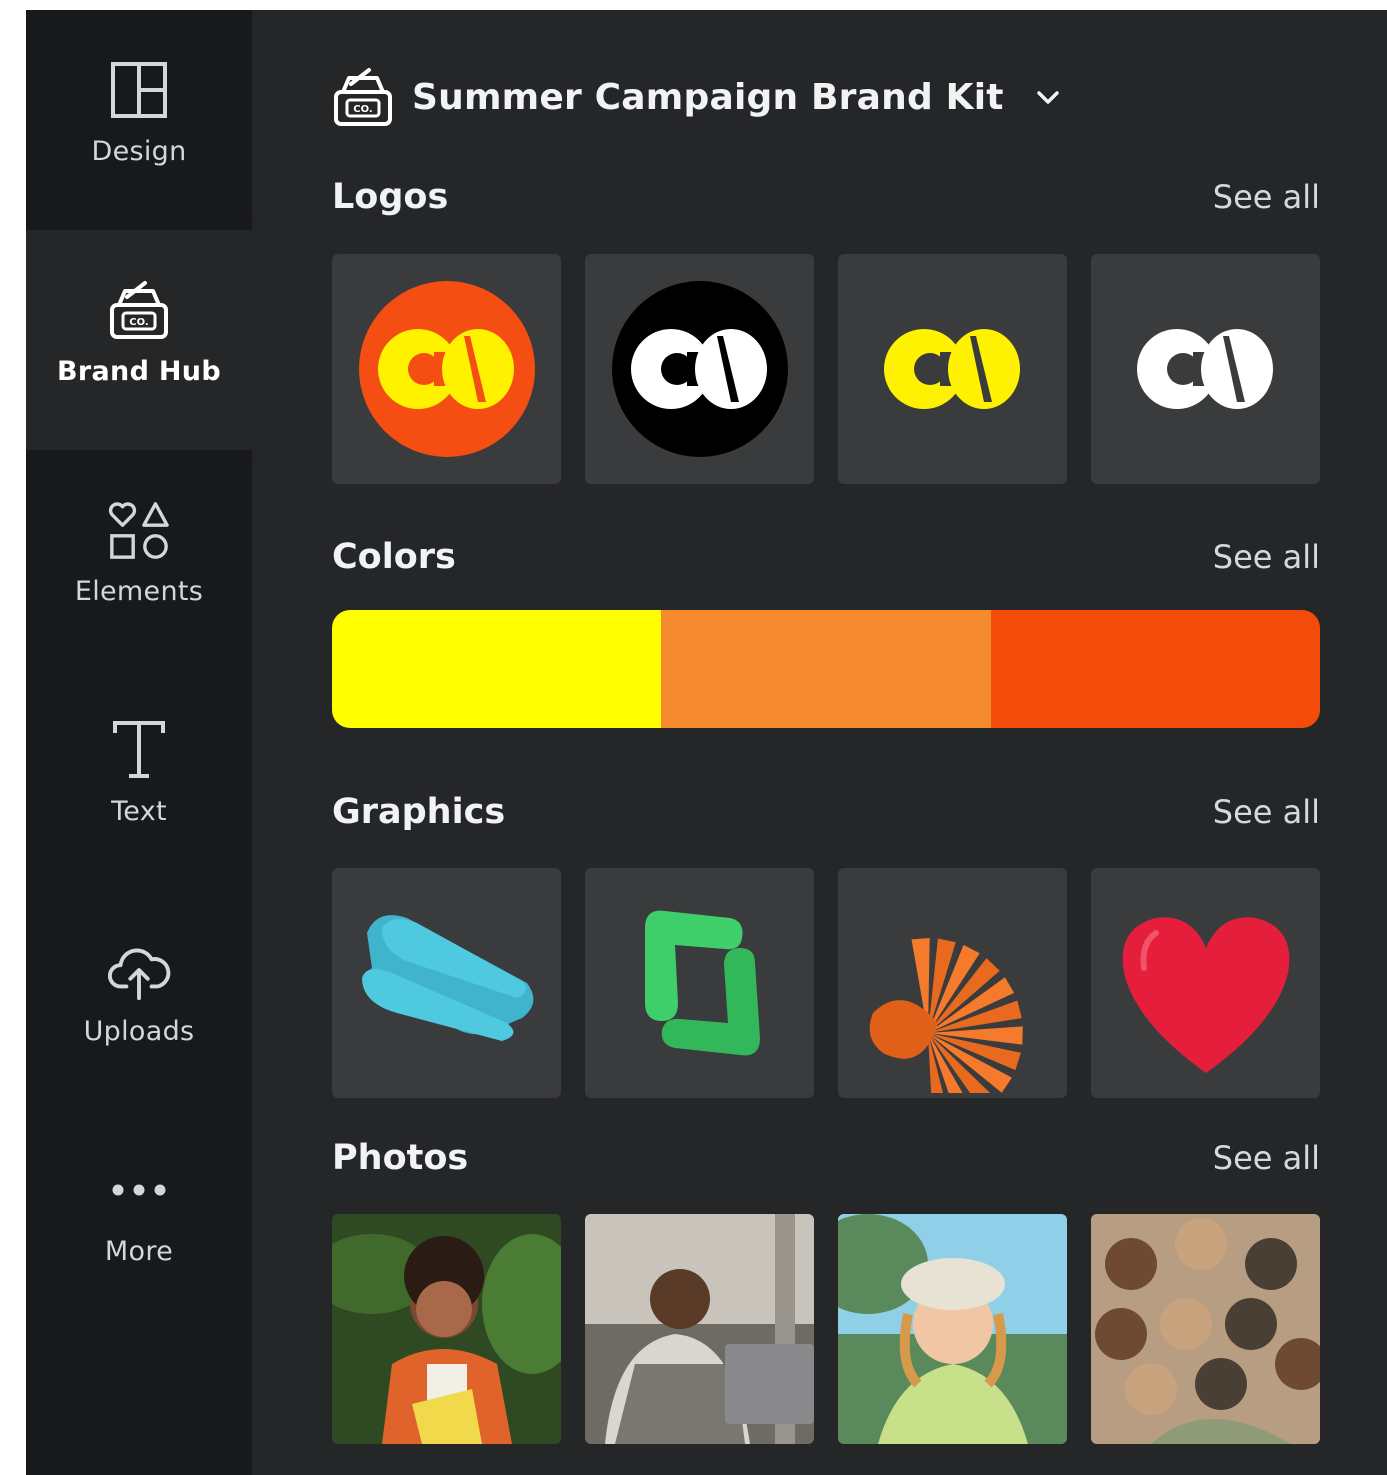 This screenshot has height=1475, width=1387. Describe the element at coordinates (826, 557) in the screenshot. I see `colors-section-header: Colors See all` at that location.